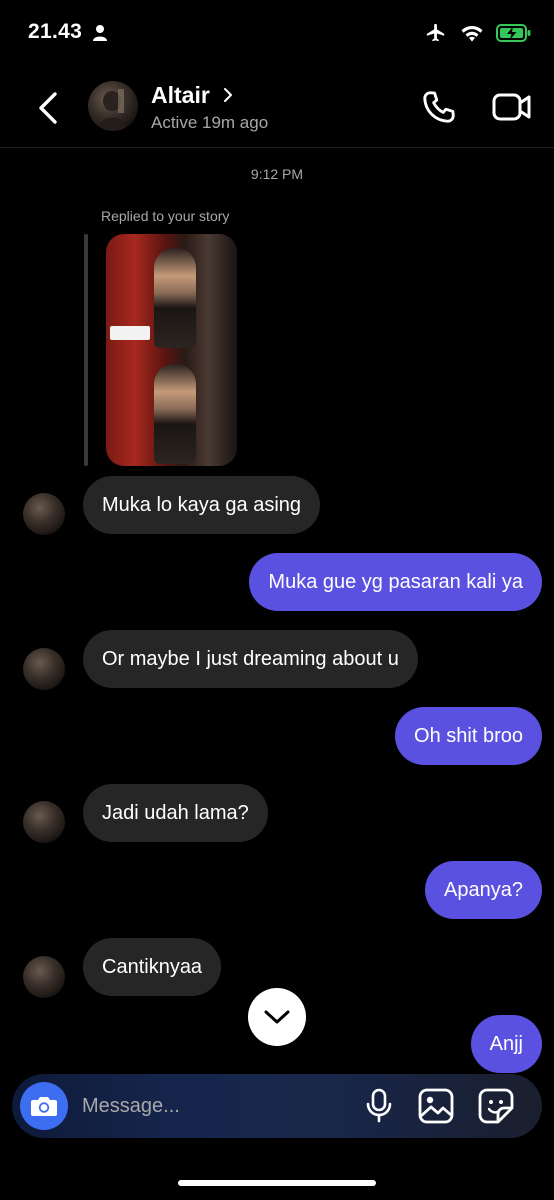 This screenshot has width=554, height=1200. I want to click on incoming-message: Cantiknyaa, so click(152, 967).